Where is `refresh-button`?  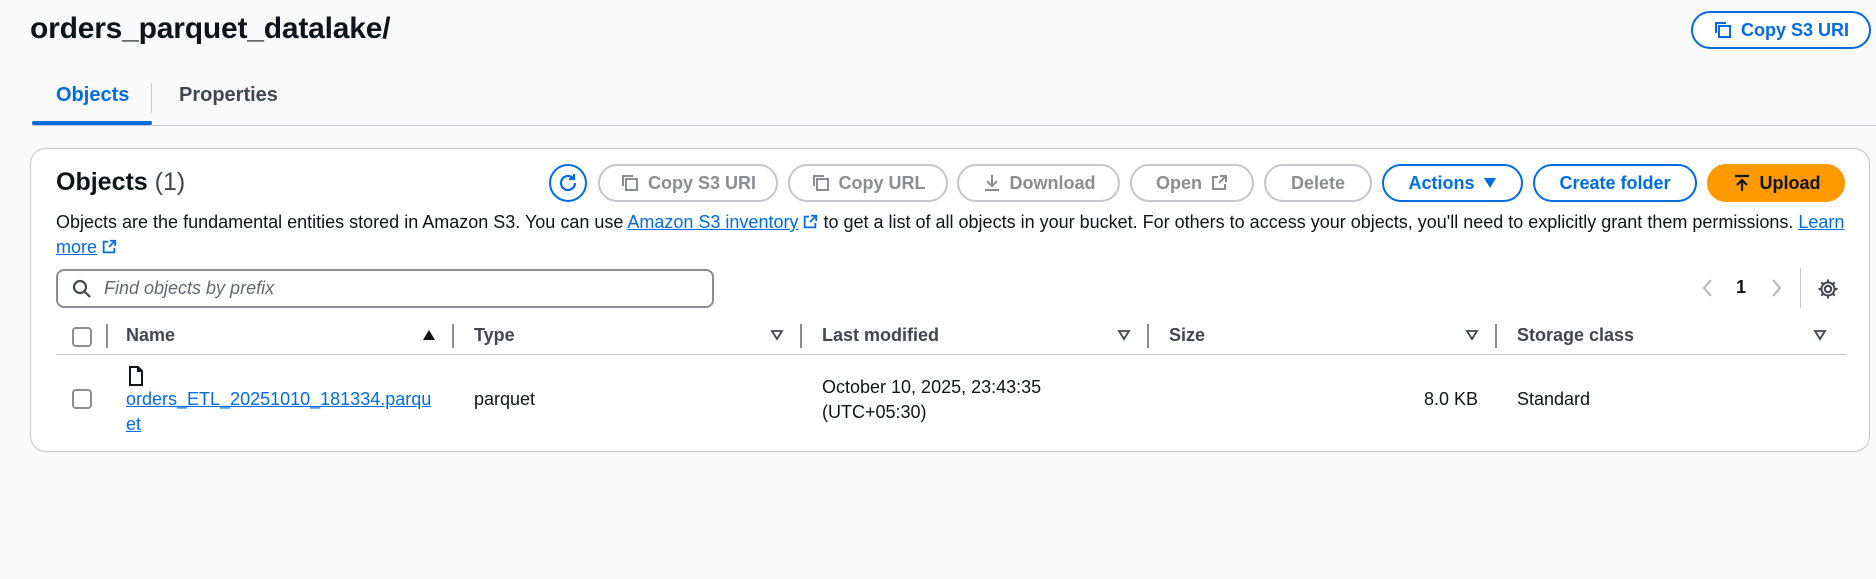
refresh-button is located at coordinates (568, 183).